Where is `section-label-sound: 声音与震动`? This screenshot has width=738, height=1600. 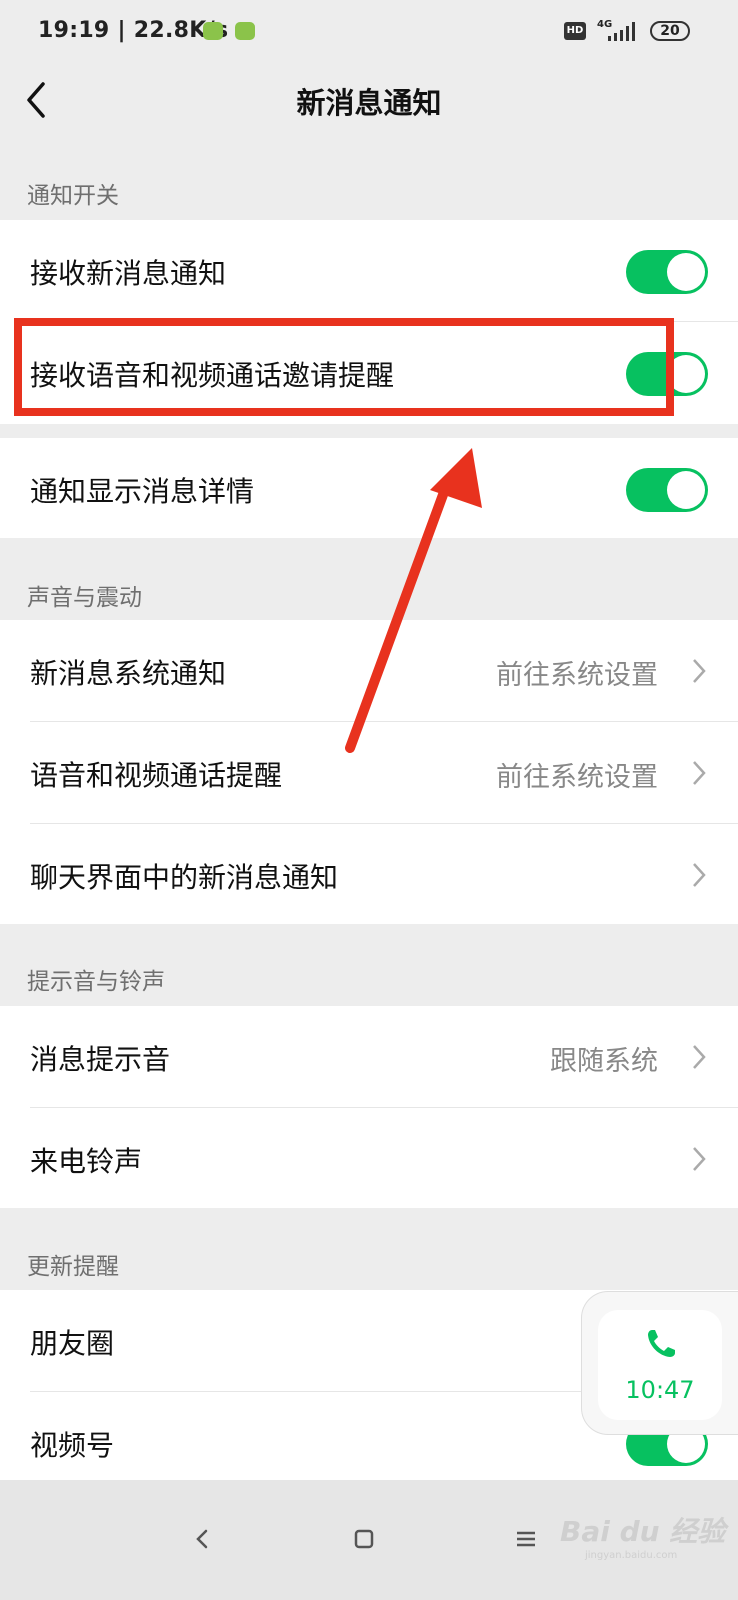 section-label-sound: 声音与震动 is located at coordinates (84, 598).